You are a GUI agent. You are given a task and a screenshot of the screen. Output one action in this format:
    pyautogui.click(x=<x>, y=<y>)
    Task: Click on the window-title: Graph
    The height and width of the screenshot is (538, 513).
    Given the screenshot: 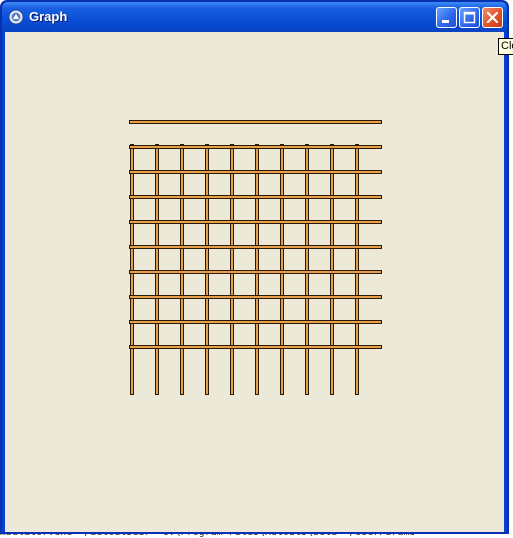 What is the action you would take?
    pyautogui.click(x=48, y=16)
    